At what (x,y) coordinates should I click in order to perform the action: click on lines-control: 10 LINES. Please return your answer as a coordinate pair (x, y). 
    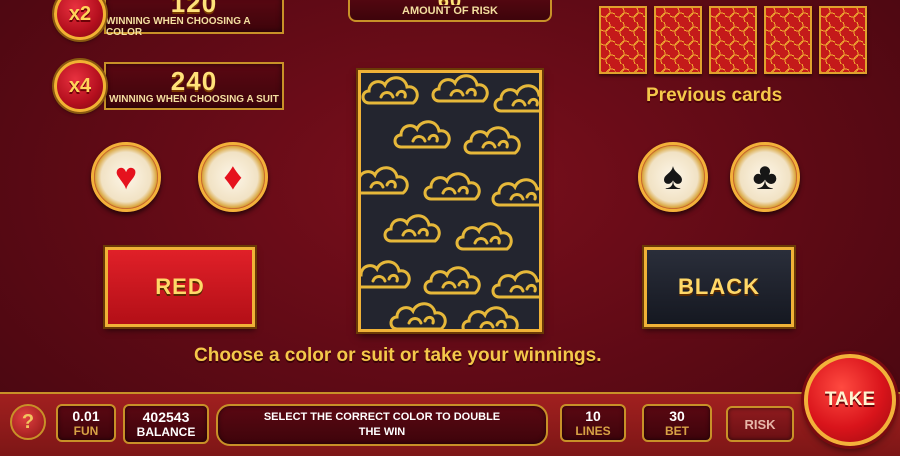
    Looking at the image, I should click on (593, 423).